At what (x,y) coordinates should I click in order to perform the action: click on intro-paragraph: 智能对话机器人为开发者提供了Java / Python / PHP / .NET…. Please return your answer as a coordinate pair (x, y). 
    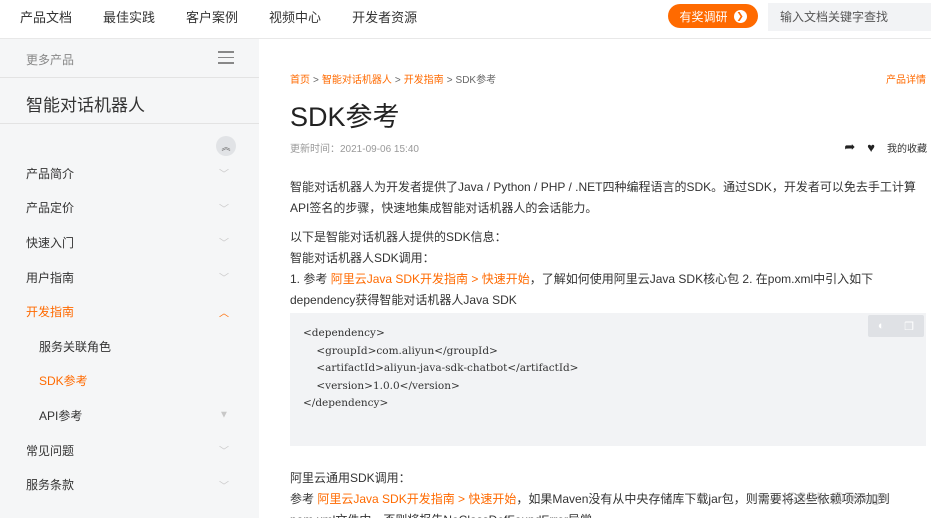
    Looking at the image, I should click on (603, 197).